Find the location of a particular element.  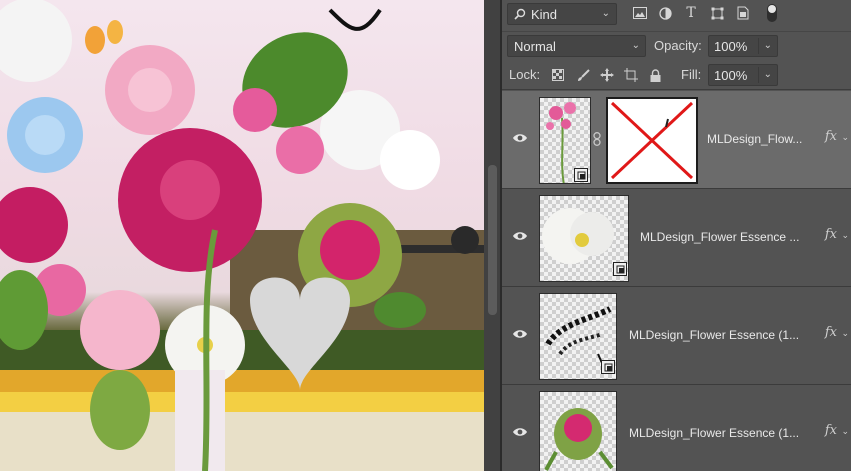

filter-kind-select: Kind ⌄ is located at coordinates (562, 14).